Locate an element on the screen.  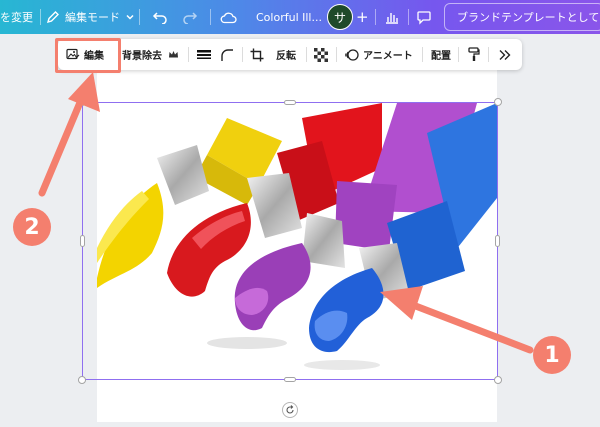
resize-button: を変更 is located at coordinates (16, 17).